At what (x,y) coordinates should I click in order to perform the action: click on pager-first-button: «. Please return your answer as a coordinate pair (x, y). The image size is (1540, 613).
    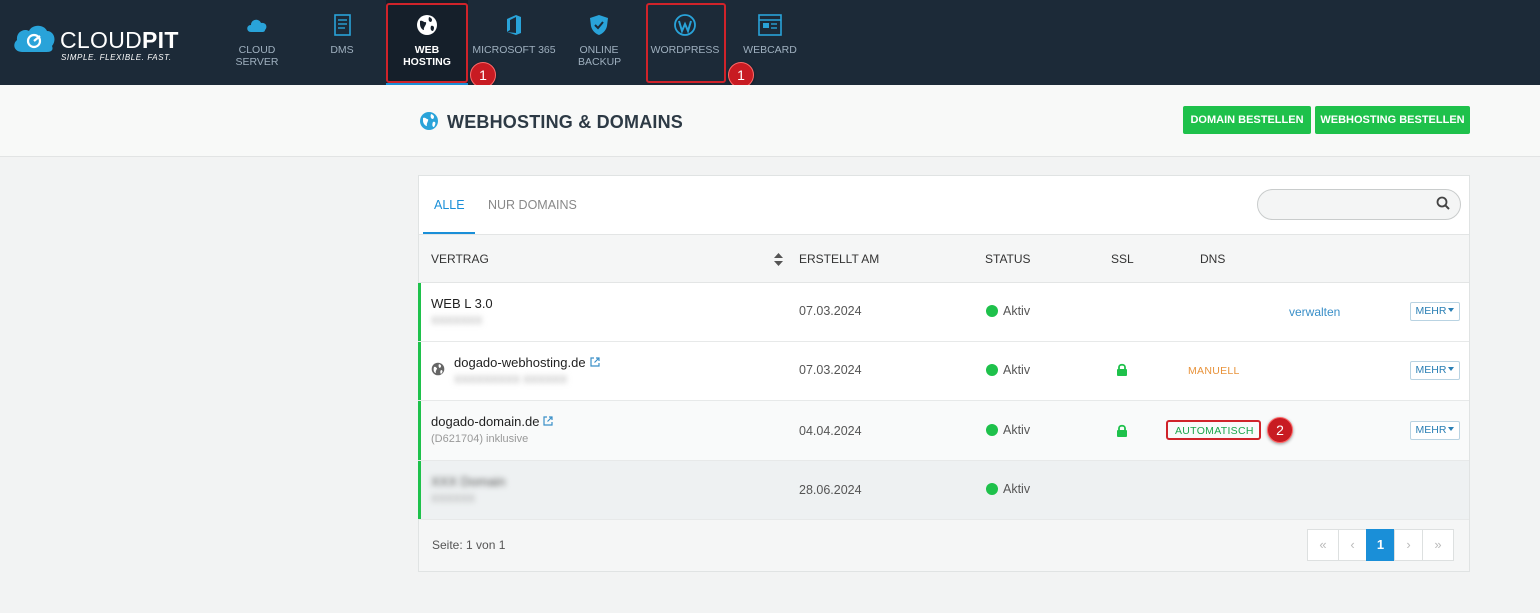
    Looking at the image, I should click on (1323, 545).